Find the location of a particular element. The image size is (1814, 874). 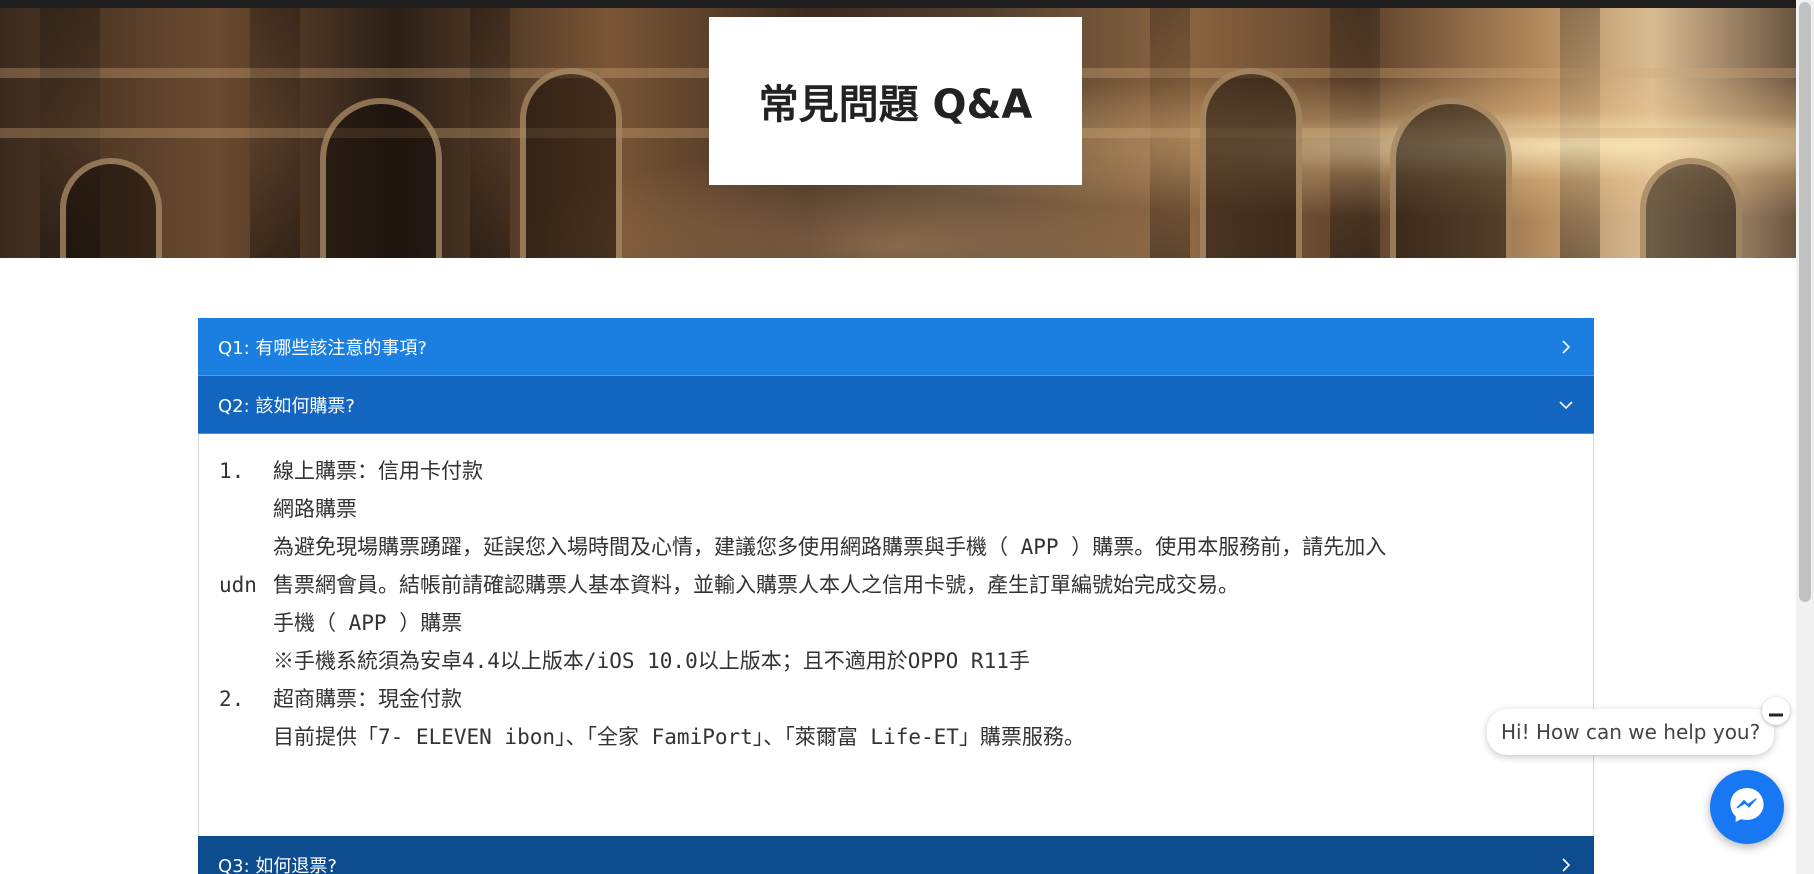

chevron-down-icon is located at coordinates (1566, 405).